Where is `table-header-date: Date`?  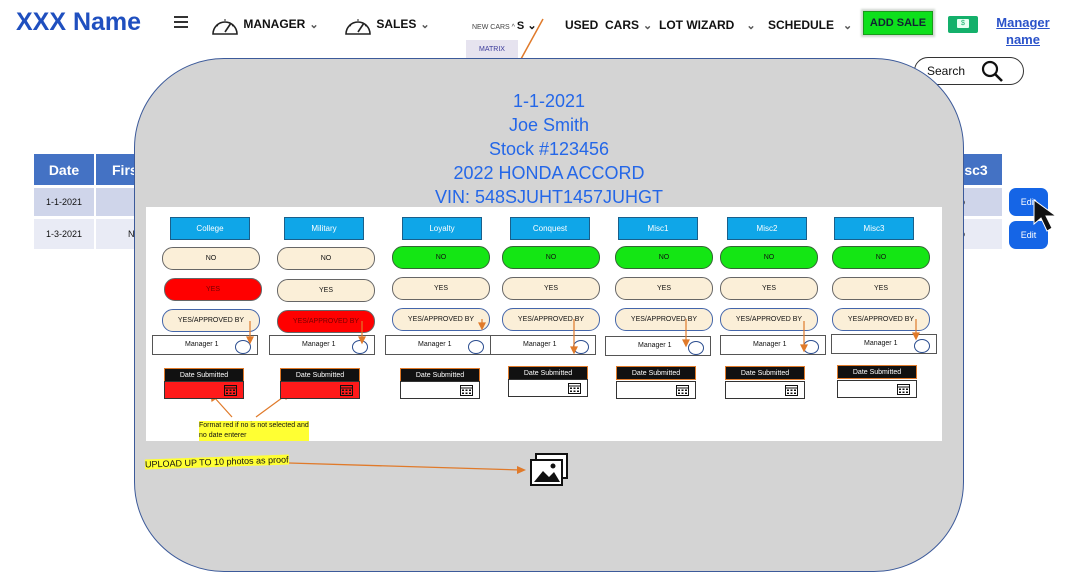 table-header-date: Date is located at coordinates (64, 169).